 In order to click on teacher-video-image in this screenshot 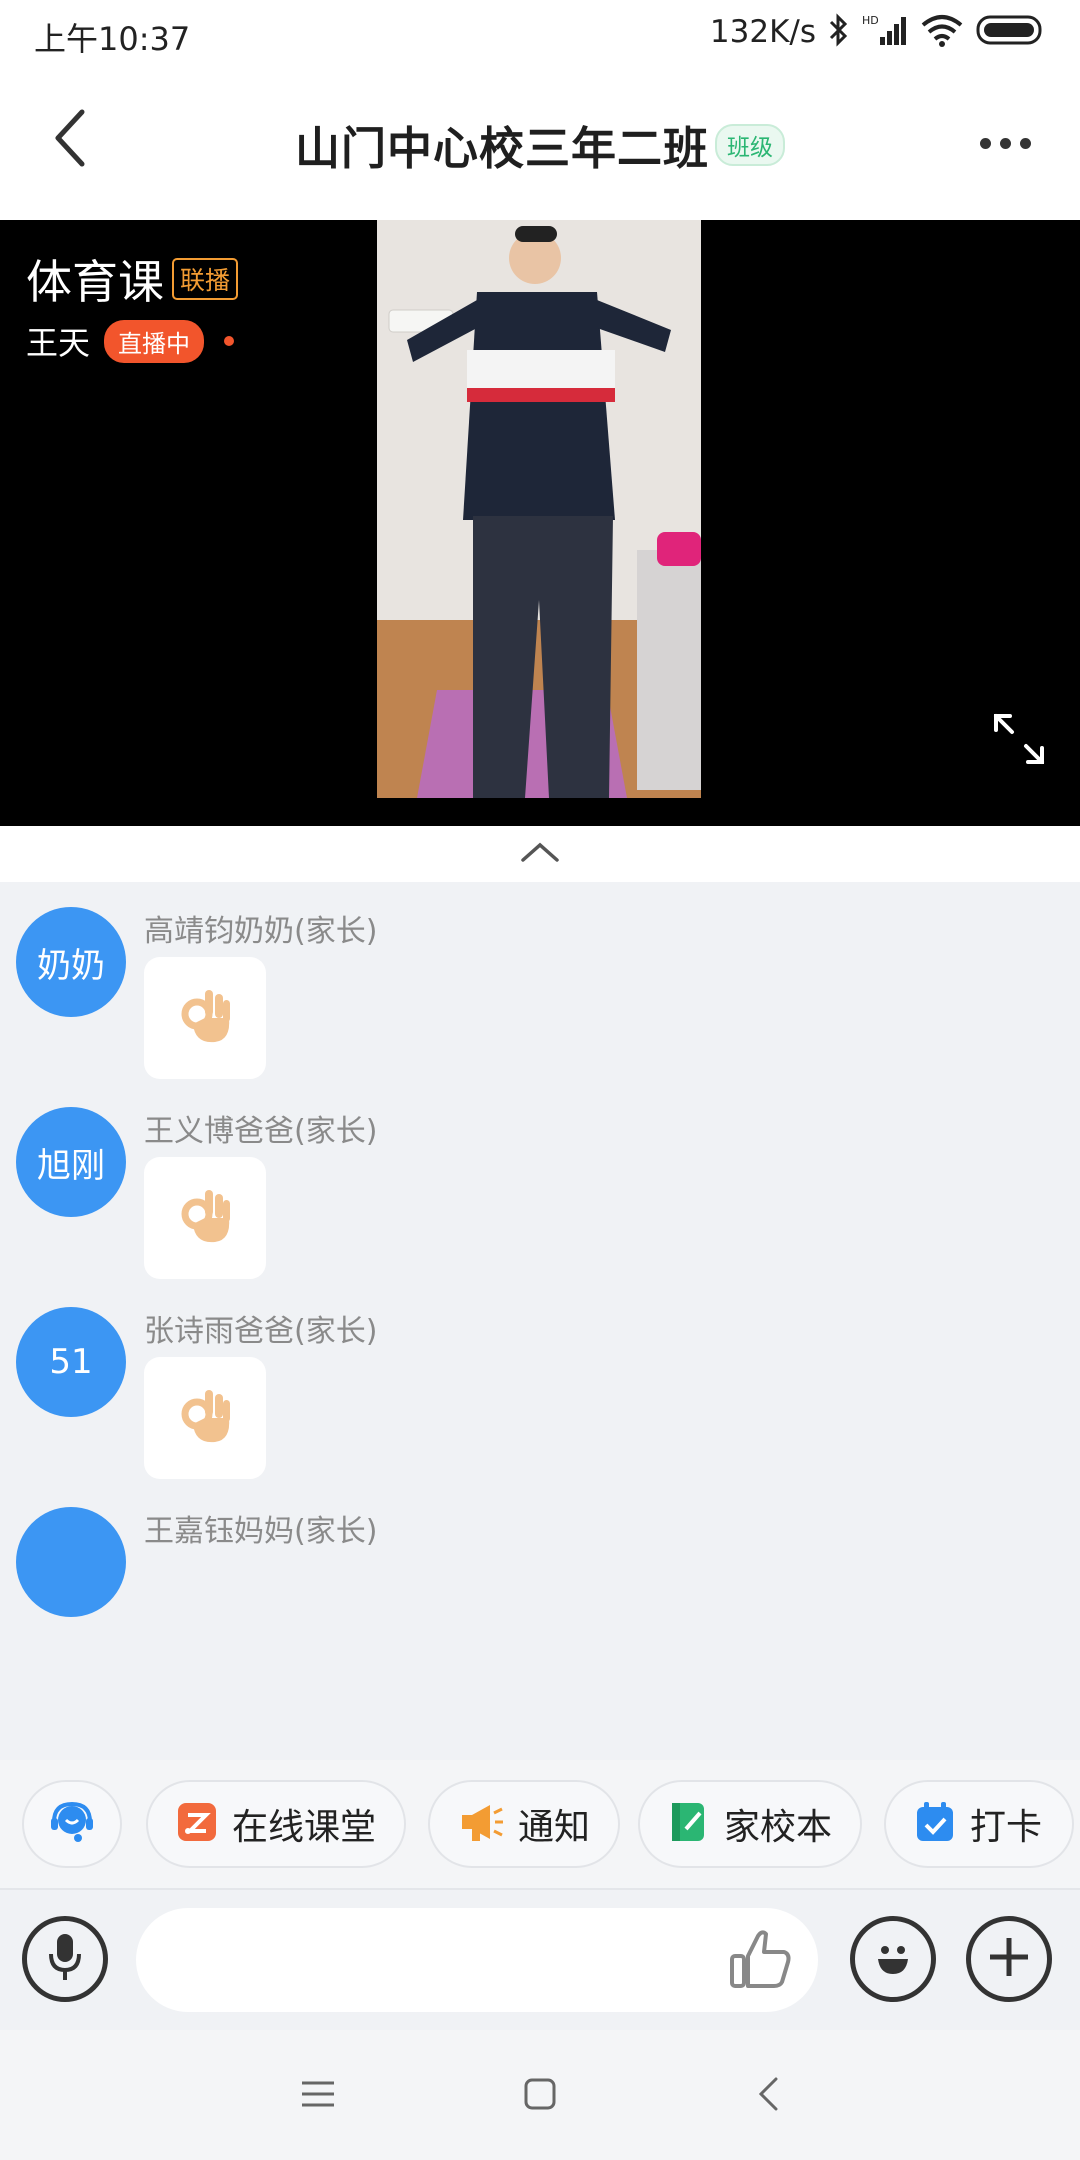, I will do `click(539, 509)`.